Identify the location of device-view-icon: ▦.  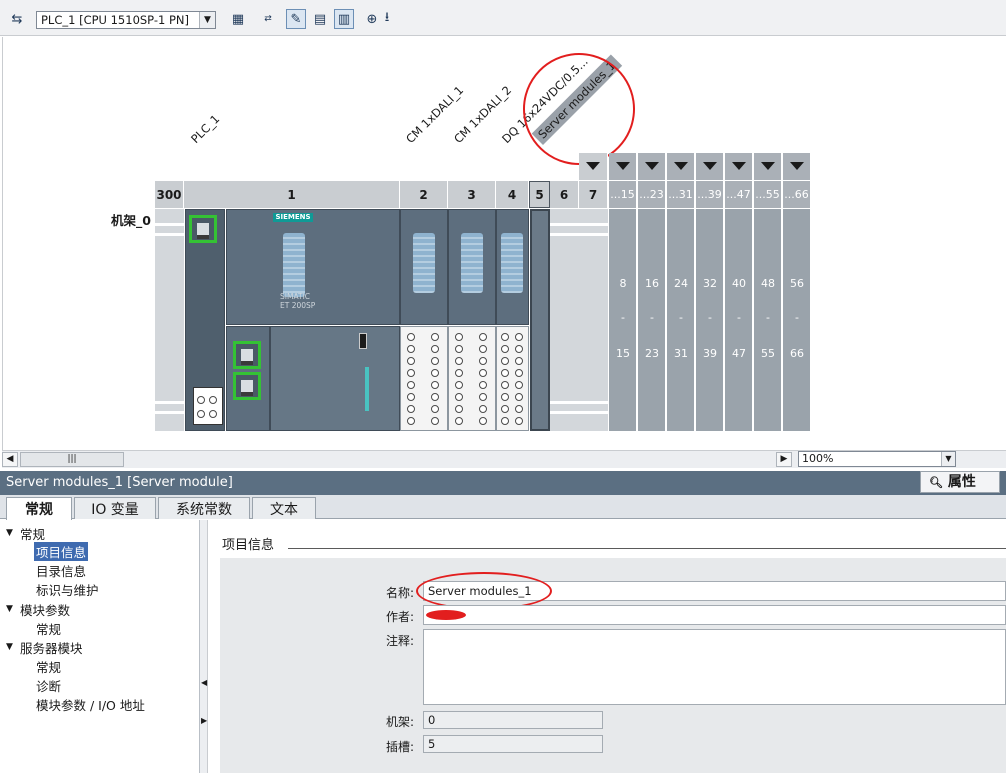
(238, 19).